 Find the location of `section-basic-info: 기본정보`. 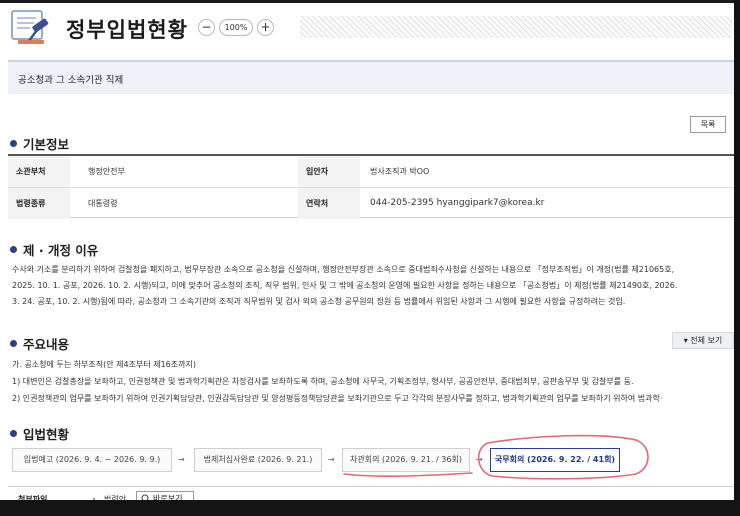

section-basic-info: 기본정보 is located at coordinates (39, 143).